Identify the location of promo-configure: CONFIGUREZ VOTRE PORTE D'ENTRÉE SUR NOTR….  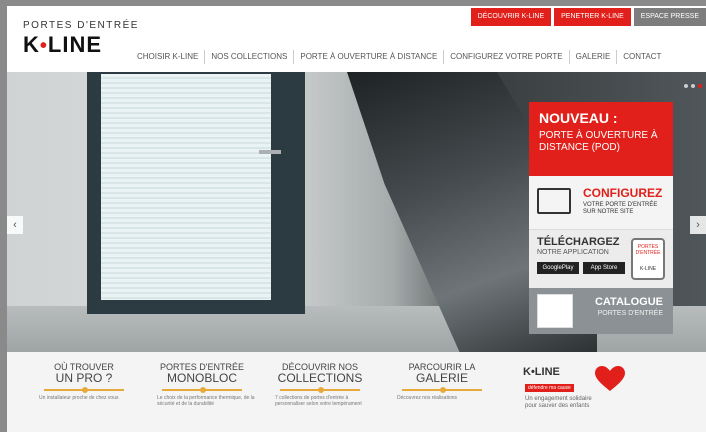
(601, 203).